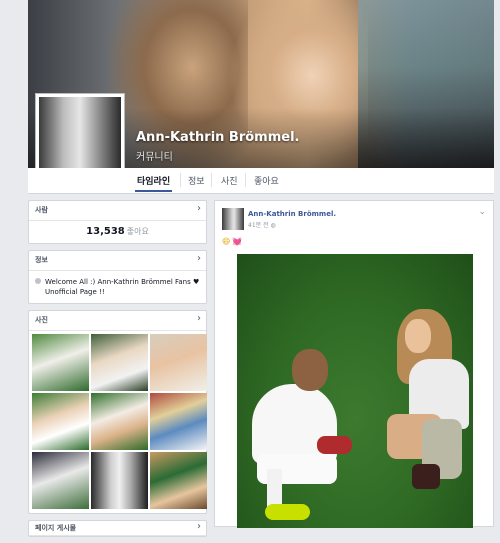 The image size is (500, 543). Describe the element at coordinates (266, 180) in the screenshot. I see `tab-likes: 좋아요` at that location.